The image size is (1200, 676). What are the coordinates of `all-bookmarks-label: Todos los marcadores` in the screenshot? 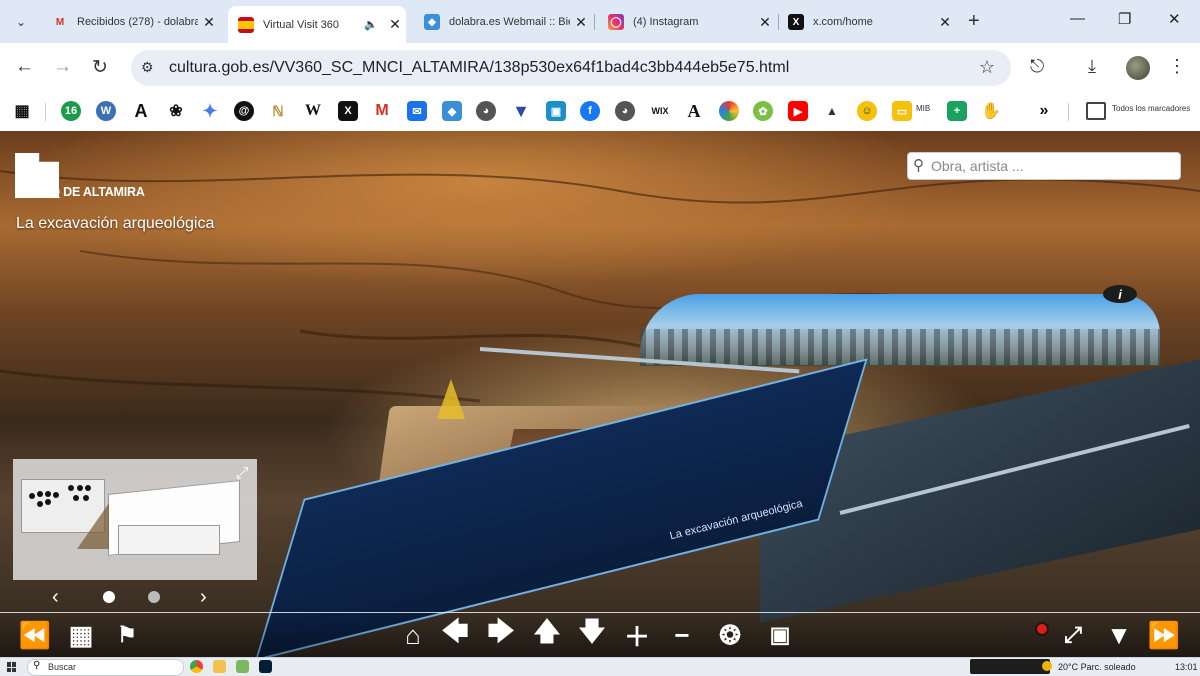 It's located at (1151, 108).